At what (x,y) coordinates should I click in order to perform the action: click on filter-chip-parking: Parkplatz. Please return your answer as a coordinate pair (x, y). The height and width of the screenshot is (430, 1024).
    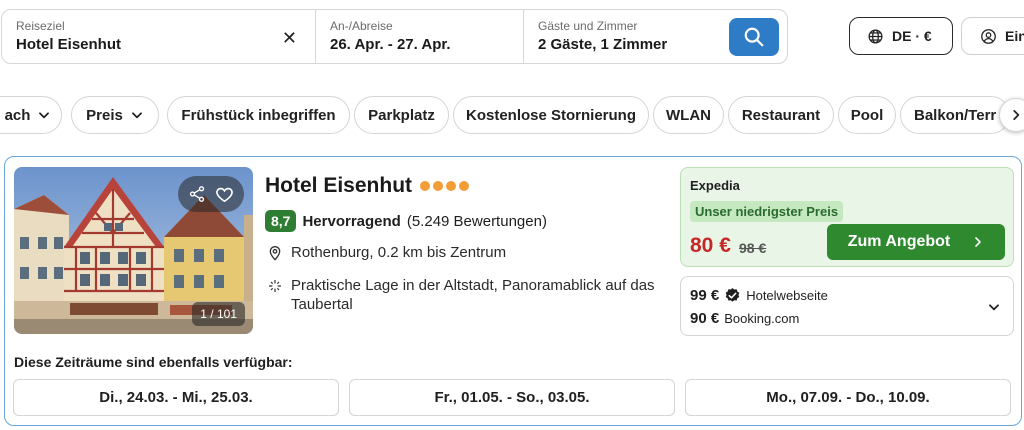
    Looking at the image, I should click on (401, 115).